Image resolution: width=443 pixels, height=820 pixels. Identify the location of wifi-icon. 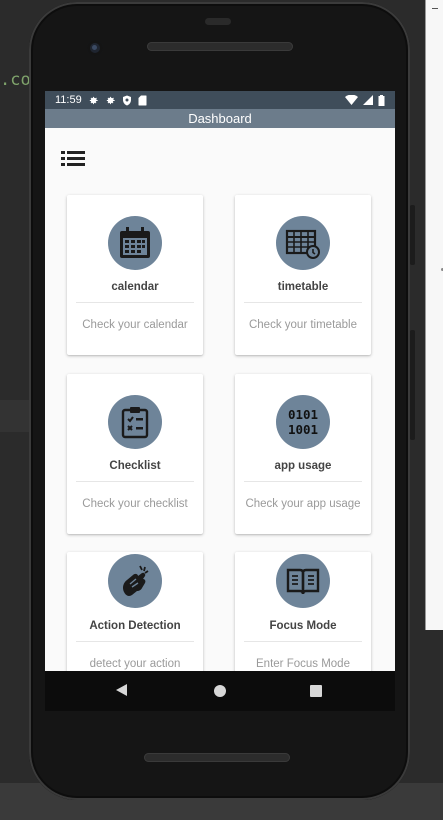
(351, 100).